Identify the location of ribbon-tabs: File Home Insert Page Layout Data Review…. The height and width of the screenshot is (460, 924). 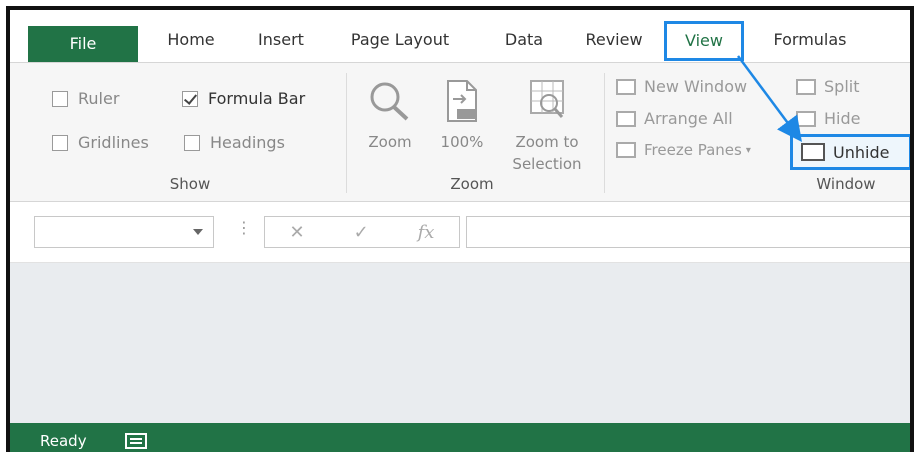
(460, 36).